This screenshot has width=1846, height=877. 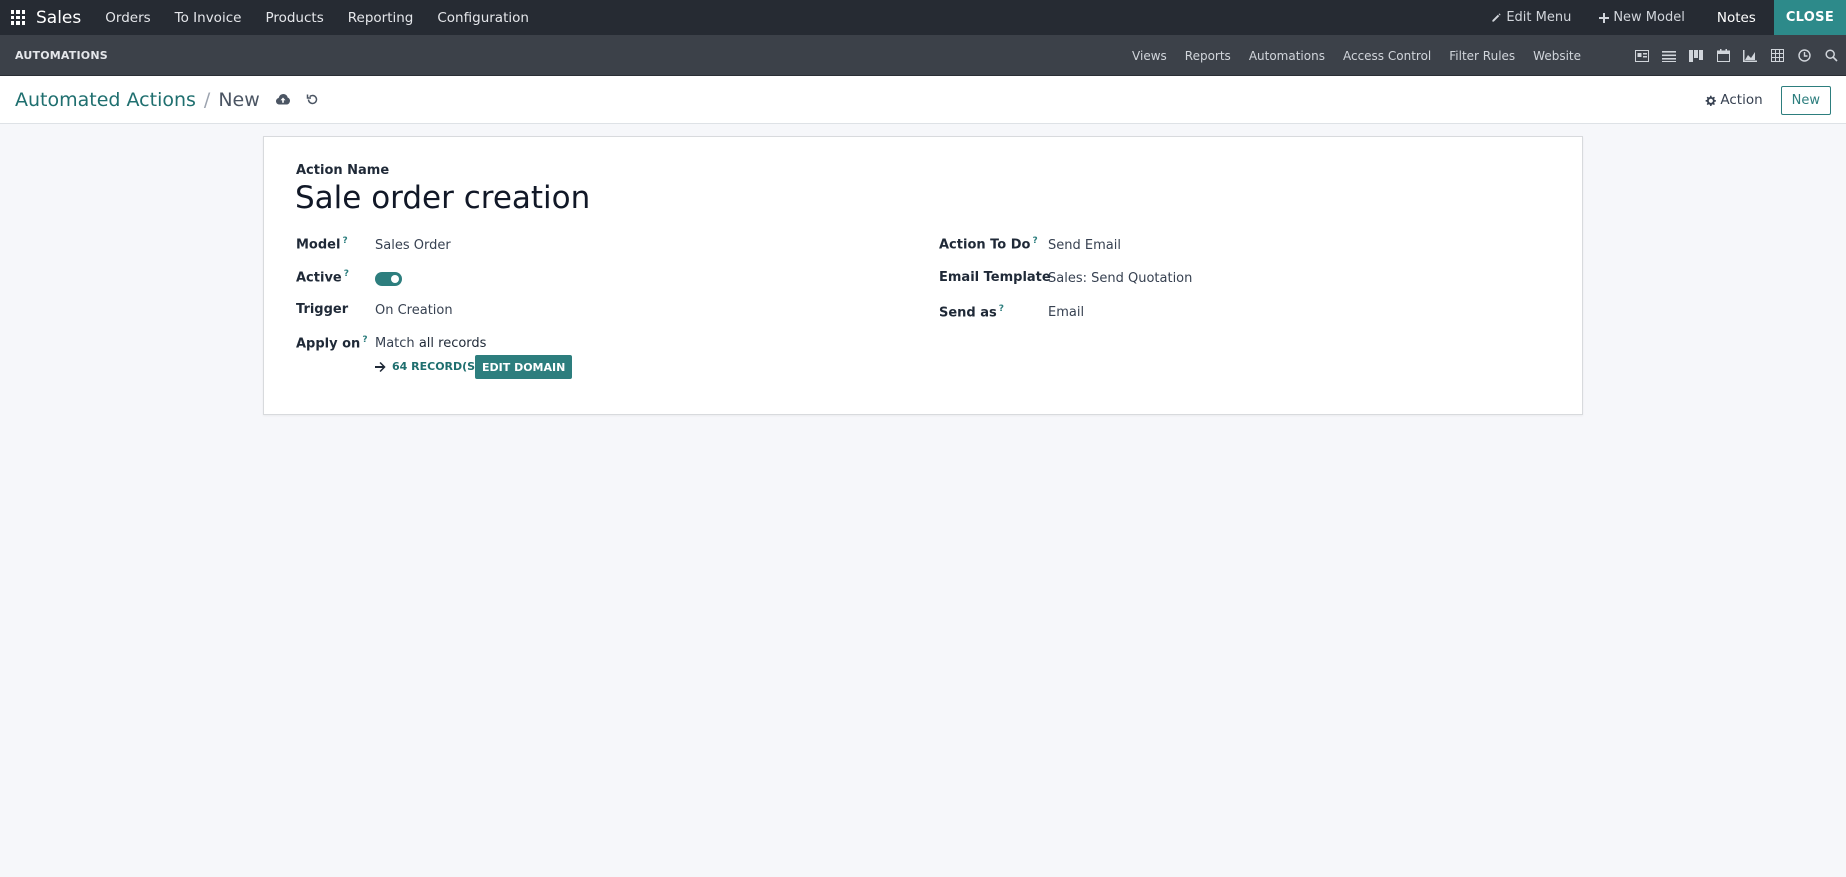 What do you see at coordinates (436, 366) in the screenshot?
I see `records-count-label: 64 RECORD(S)` at bounding box center [436, 366].